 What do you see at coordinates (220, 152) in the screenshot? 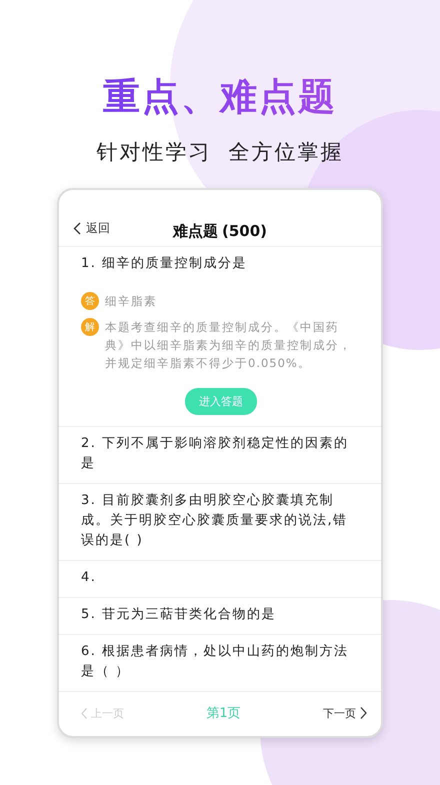
I see `subtitle: 针对性学习 全方位掌握` at bounding box center [220, 152].